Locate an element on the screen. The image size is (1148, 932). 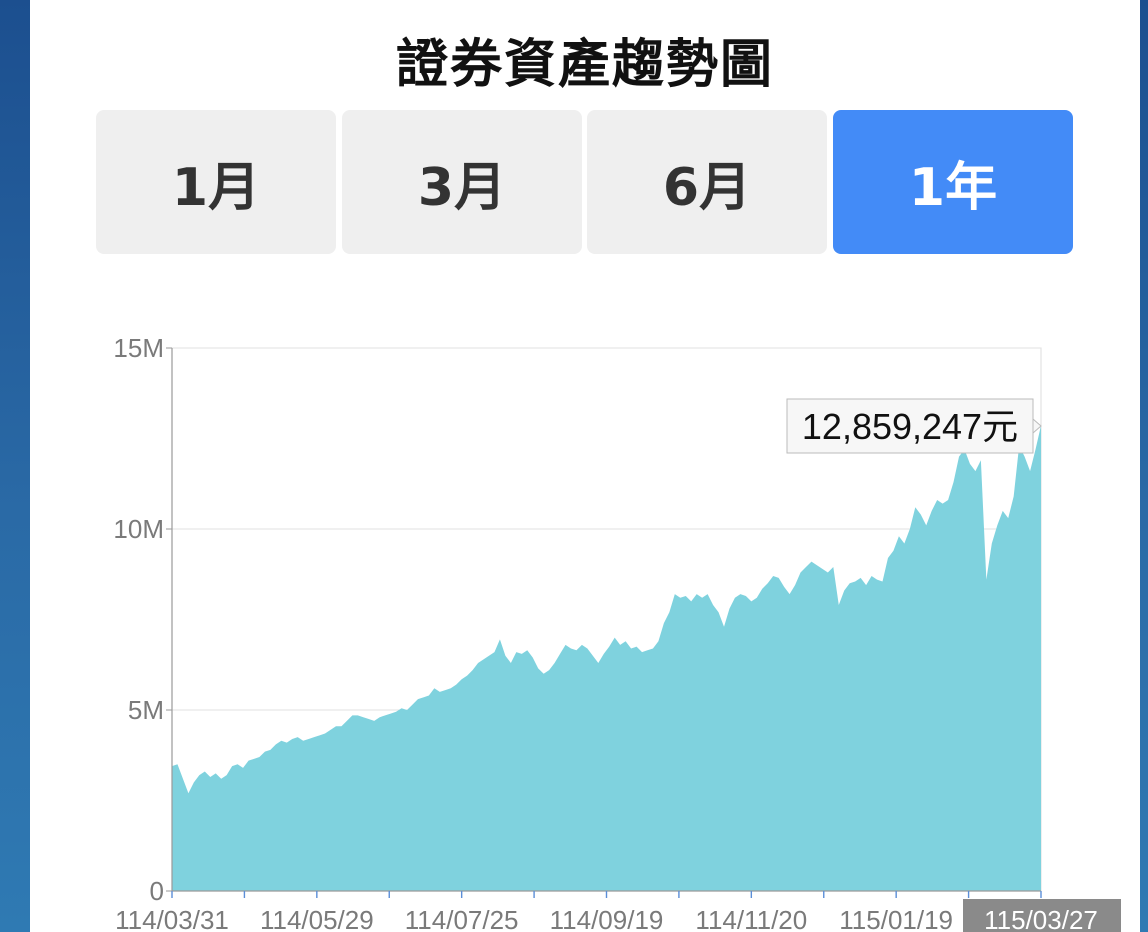
y-tick-label: 5M is located at coordinates (146, 710).